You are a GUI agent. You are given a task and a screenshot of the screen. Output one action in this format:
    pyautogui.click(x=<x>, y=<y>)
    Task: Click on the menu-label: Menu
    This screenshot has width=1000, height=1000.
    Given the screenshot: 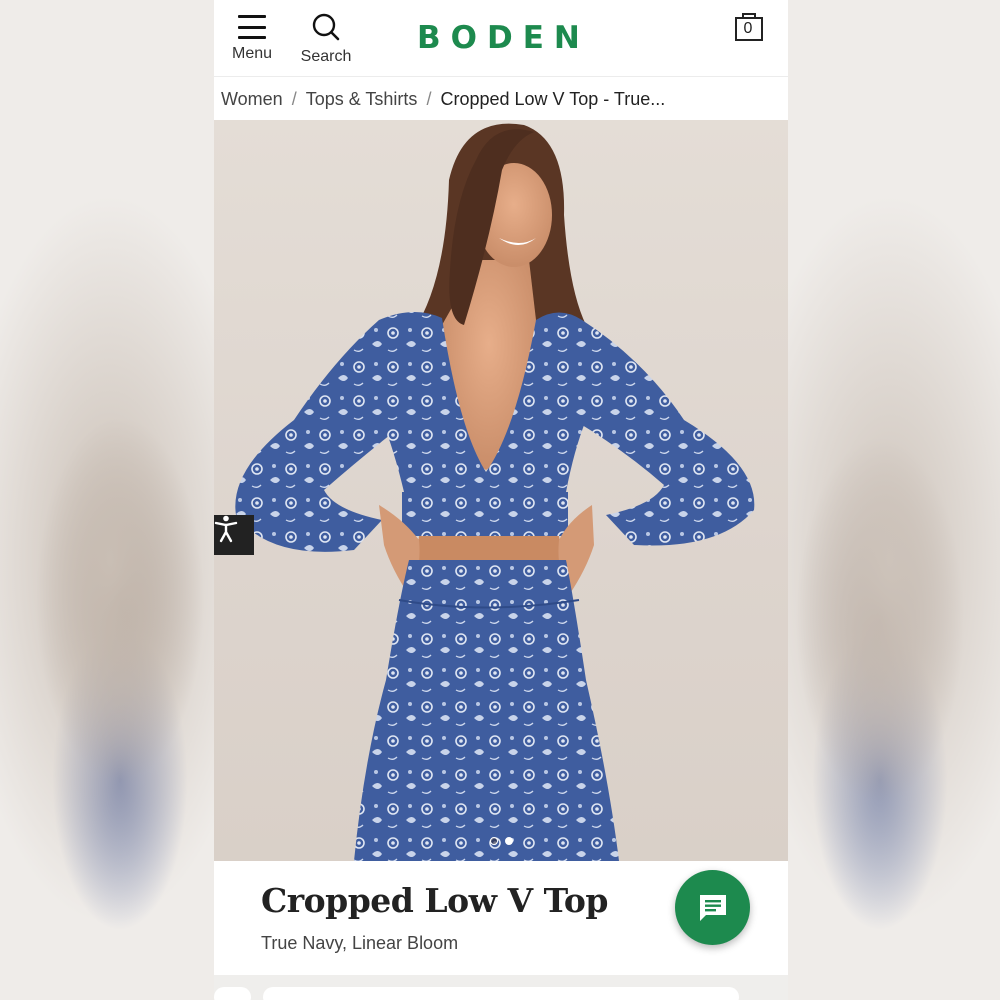 What is the action you would take?
    pyautogui.click(x=252, y=53)
    